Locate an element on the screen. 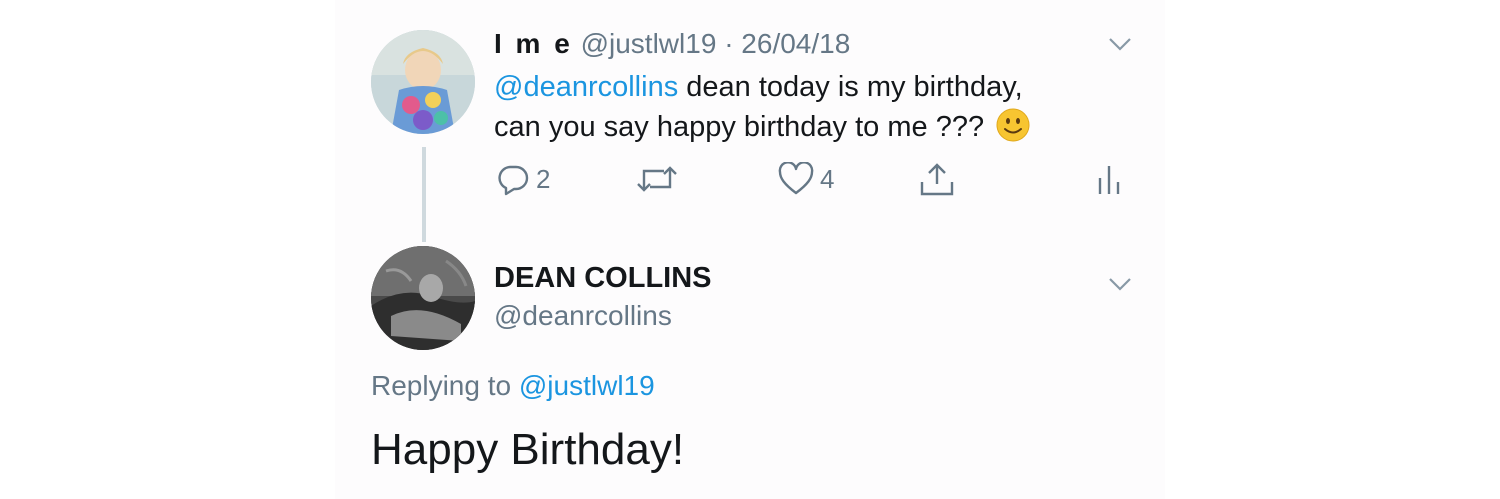 This screenshot has height=499, width=1500. user-avatar-dean is located at coordinates (423, 298).